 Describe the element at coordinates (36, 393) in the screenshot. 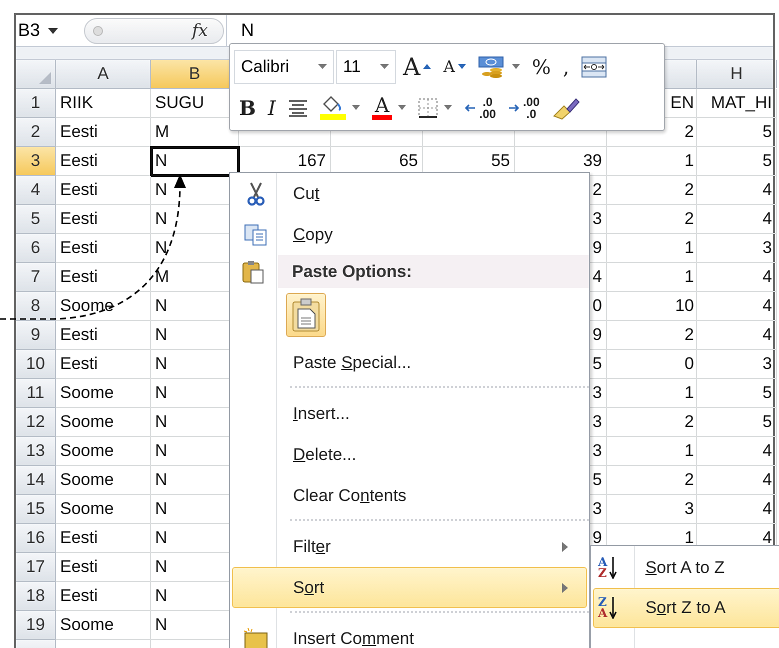

I see `row-header: 11` at that location.